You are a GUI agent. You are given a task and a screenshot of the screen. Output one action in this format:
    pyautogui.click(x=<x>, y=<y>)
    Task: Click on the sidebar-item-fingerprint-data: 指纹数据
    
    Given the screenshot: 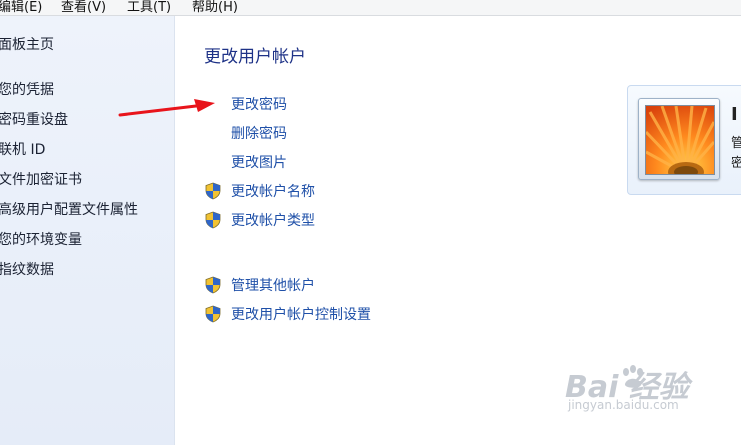 What is the action you would take?
    pyautogui.click(x=27, y=269)
    